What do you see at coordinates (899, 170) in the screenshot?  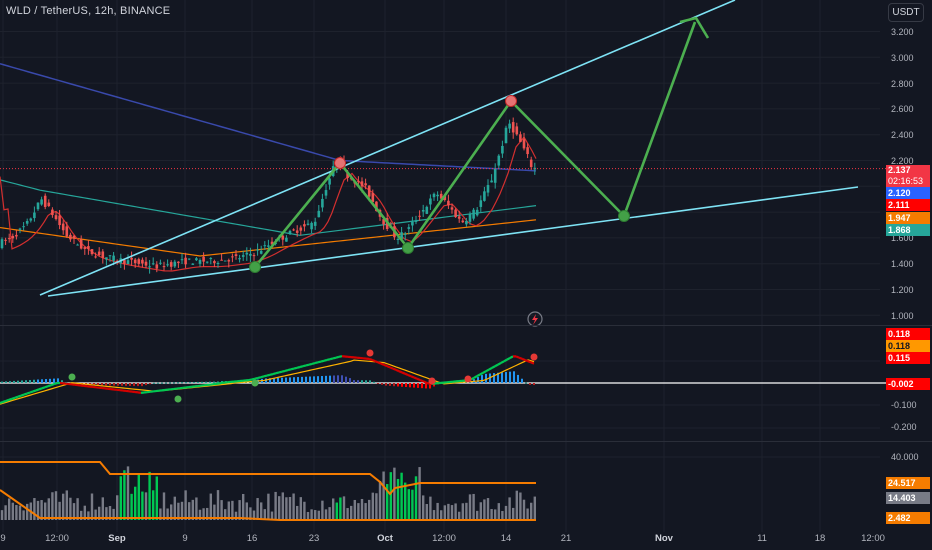 I see `current-price-value: 2.137` at bounding box center [899, 170].